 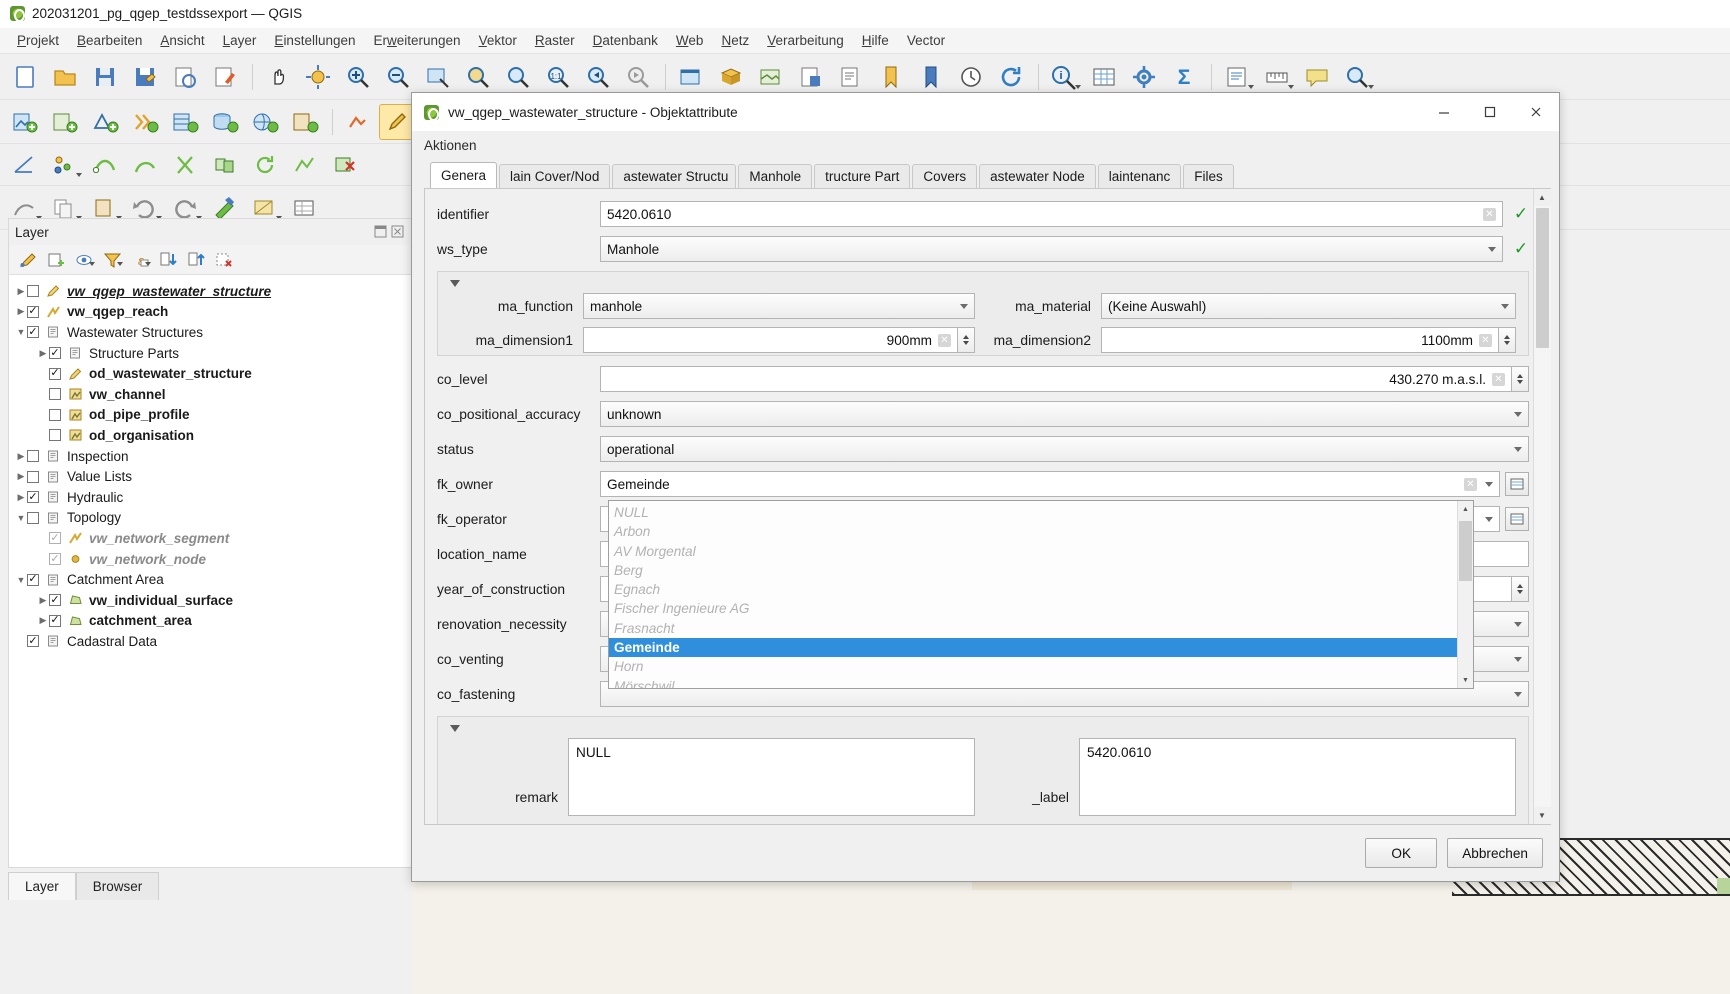 What do you see at coordinates (25, 77) in the screenshot?
I see `new-project-icon` at bounding box center [25, 77].